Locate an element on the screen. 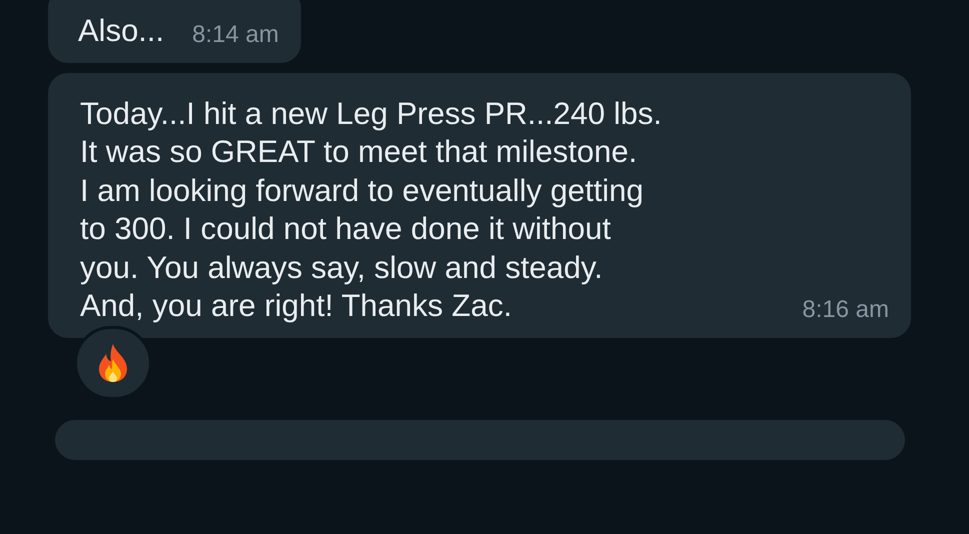 This screenshot has width=969, height=534. fire-icon is located at coordinates (113, 362).